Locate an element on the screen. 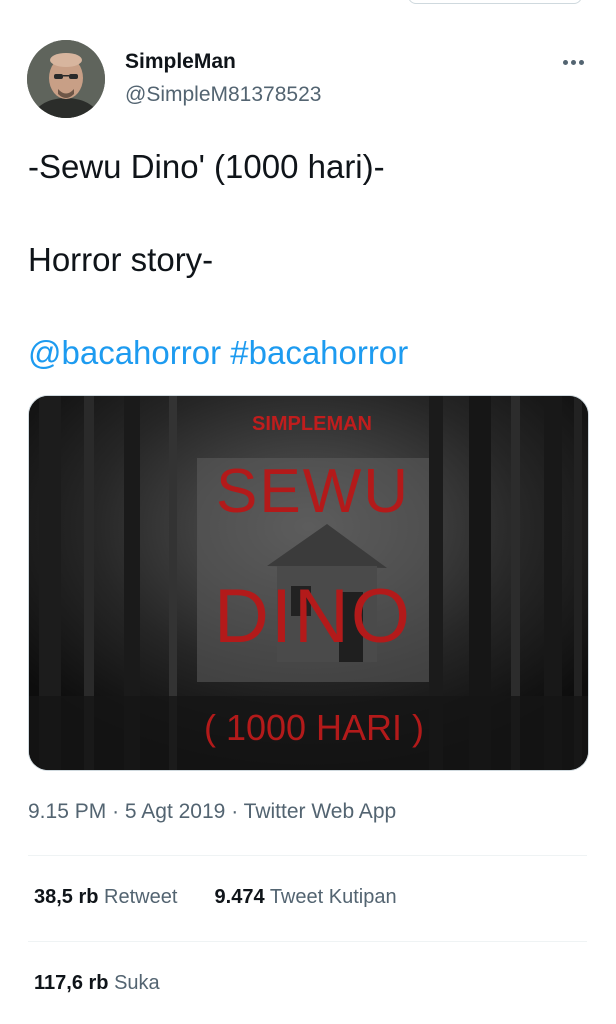 Image resolution: width=616 pixels, height=1024 pixels. retweets-stat: 38,5 rb Retweet is located at coordinates (105, 897).